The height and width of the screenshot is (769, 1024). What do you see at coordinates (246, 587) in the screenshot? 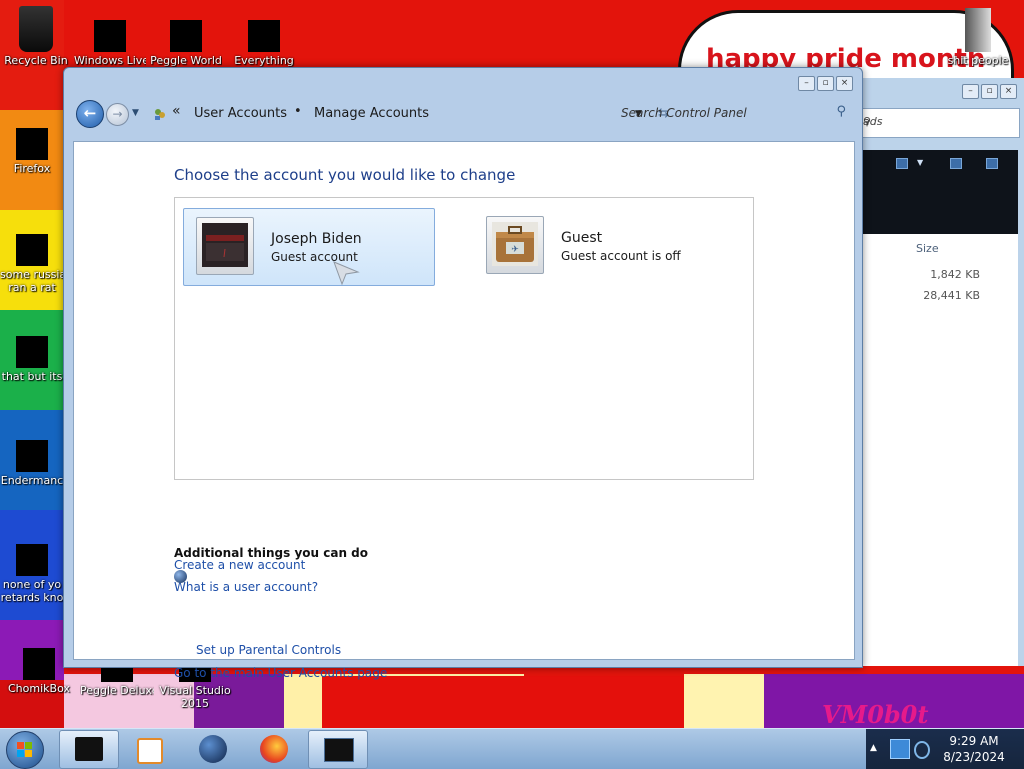
I see `what-is-user-account-link: What is a user account?` at bounding box center [246, 587].